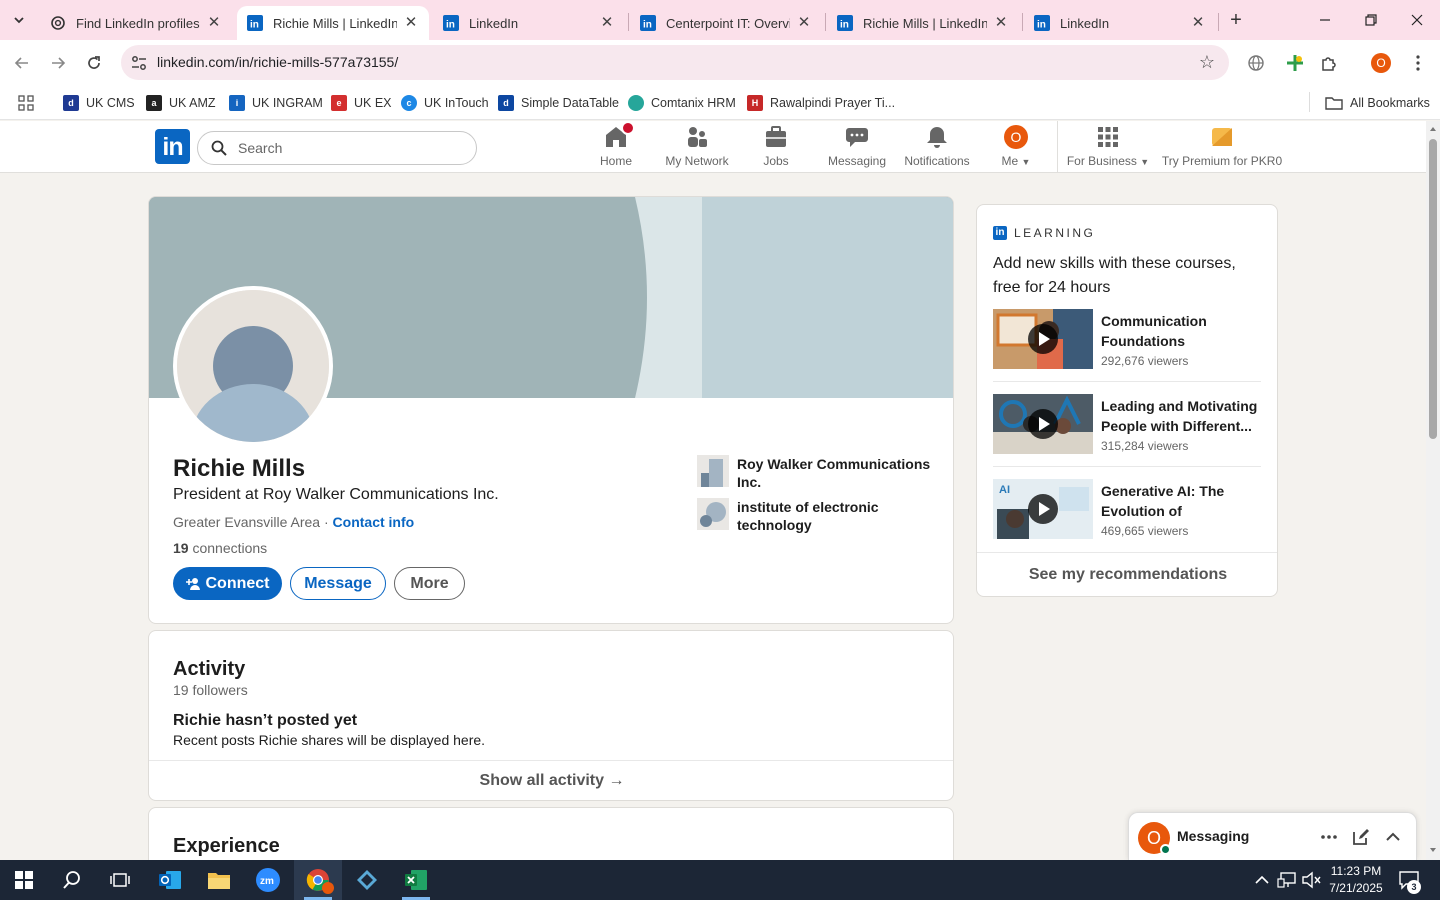 The image size is (1440, 900). Describe the element at coordinates (228, 548) in the screenshot. I see `connections-label: connections` at that location.